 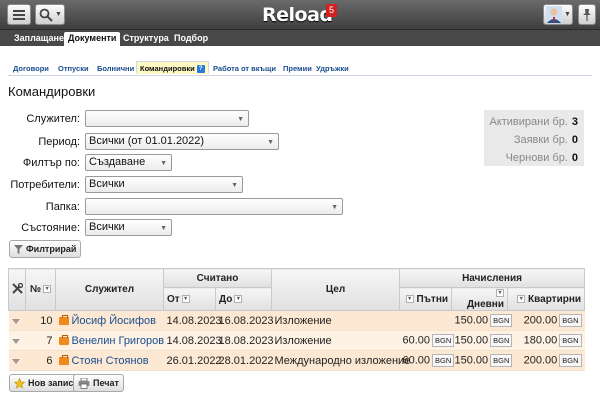 I want to click on tab-documents: Документи, so click(x=92, y=39).